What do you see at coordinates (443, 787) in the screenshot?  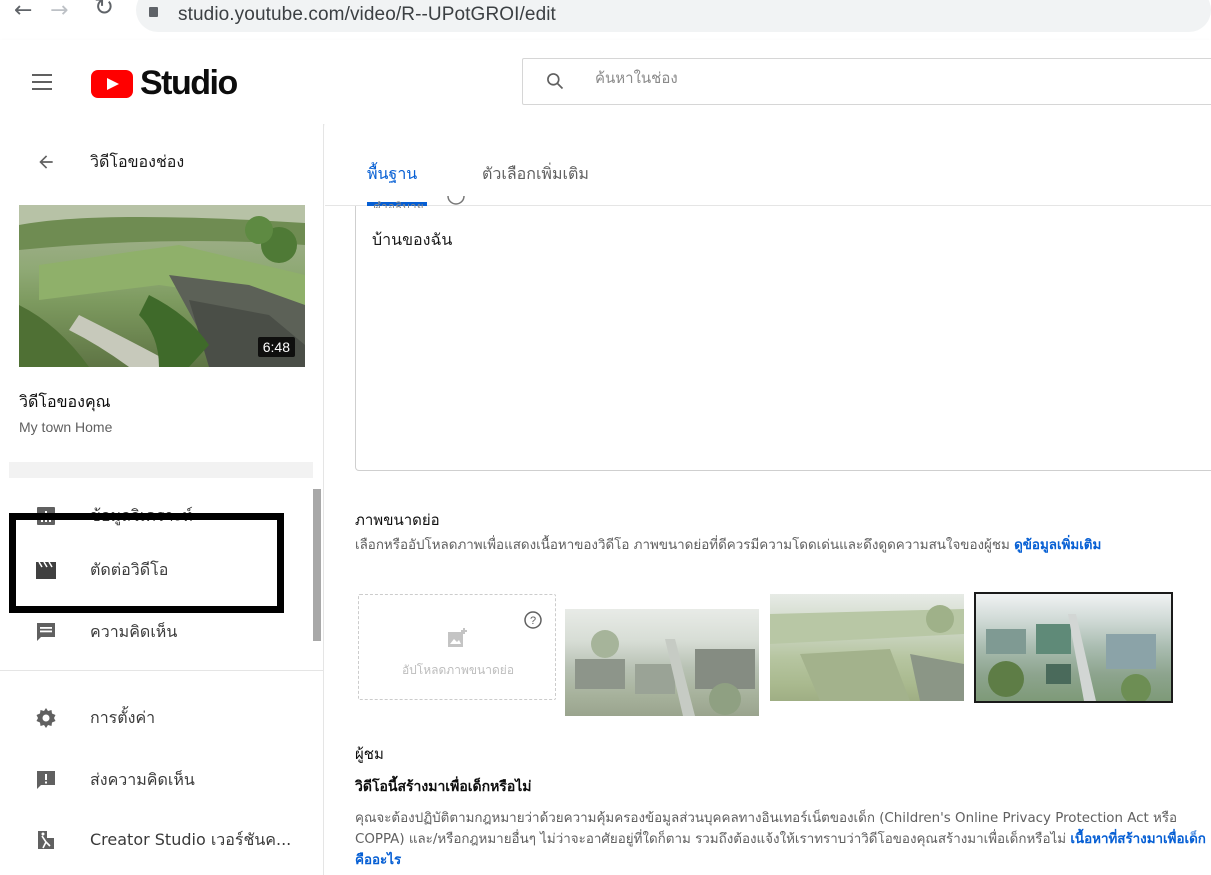 I see `made-for-kids-question: วิดีโอนี้สร้างมาเพื่อเด็กหรือไม่` at bounding box center [443, 787].